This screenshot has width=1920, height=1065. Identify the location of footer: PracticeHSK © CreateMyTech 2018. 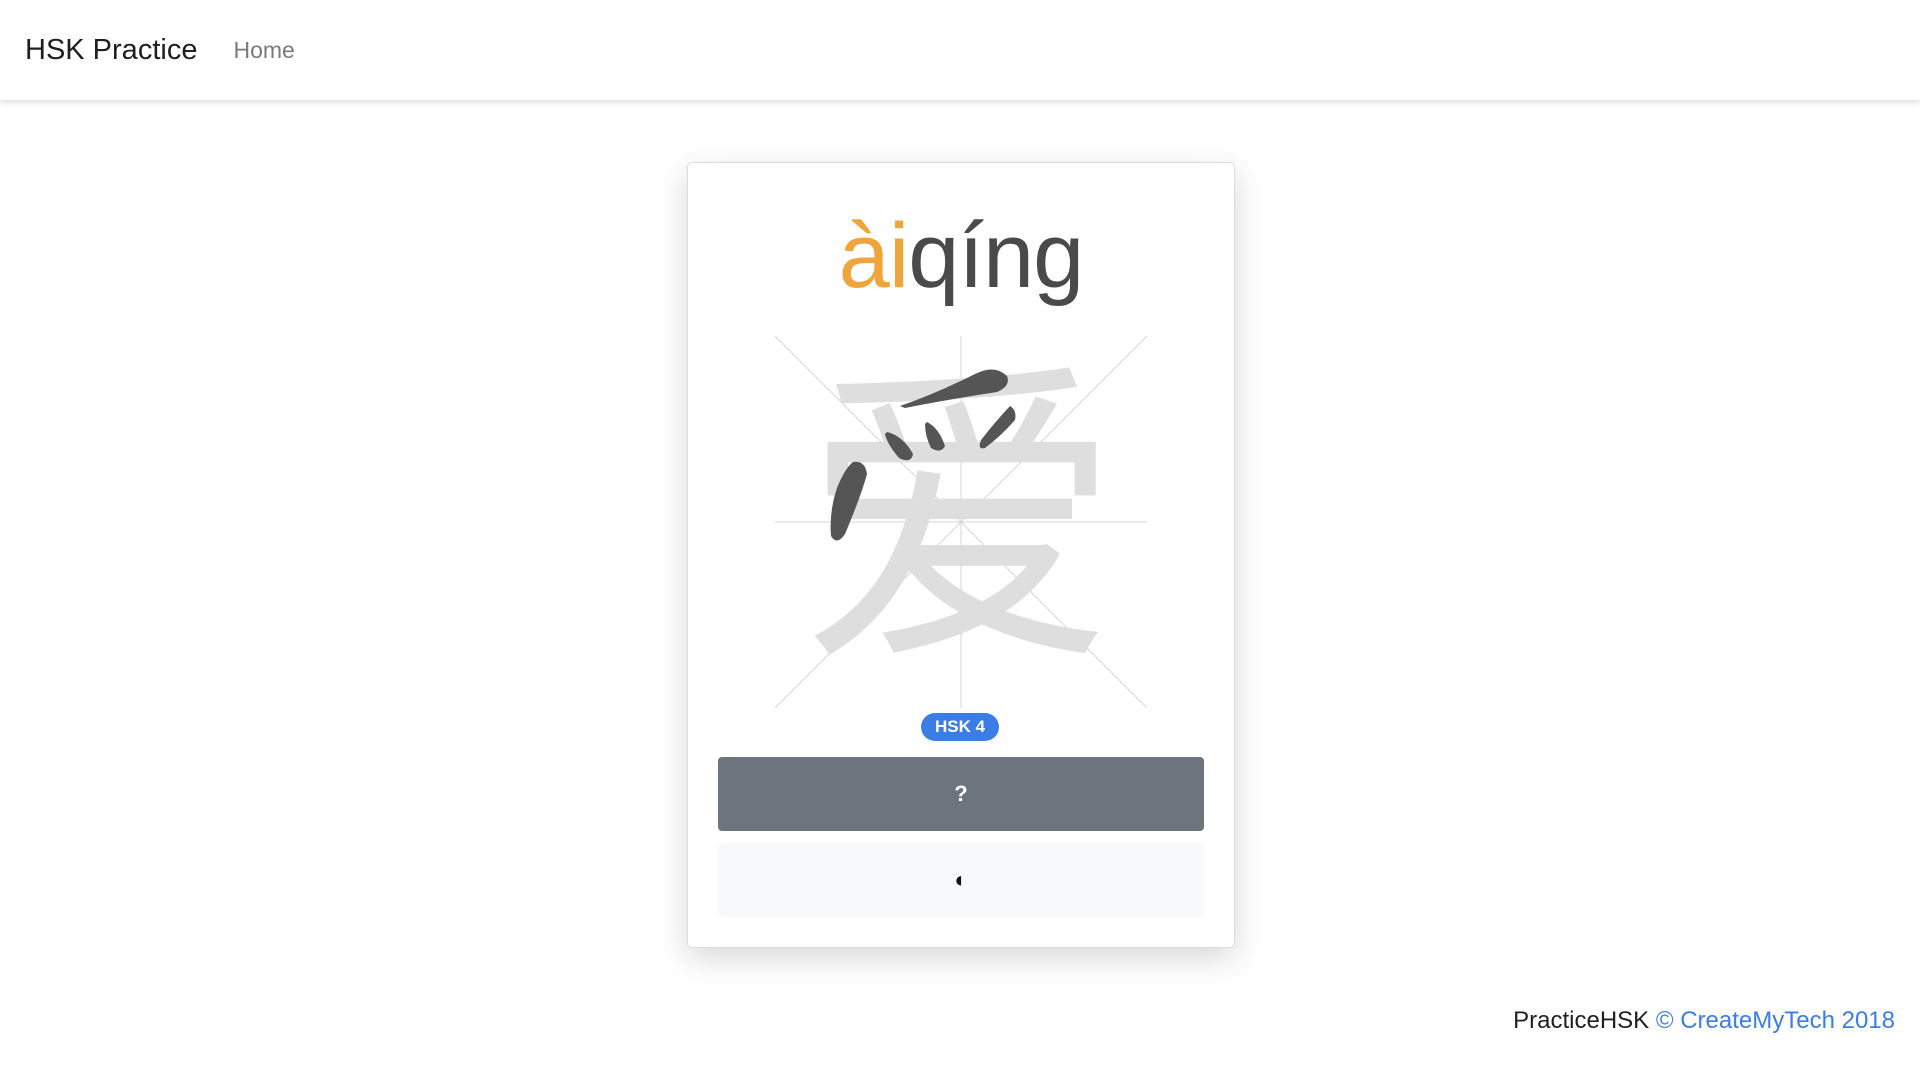
(1704, 1021).